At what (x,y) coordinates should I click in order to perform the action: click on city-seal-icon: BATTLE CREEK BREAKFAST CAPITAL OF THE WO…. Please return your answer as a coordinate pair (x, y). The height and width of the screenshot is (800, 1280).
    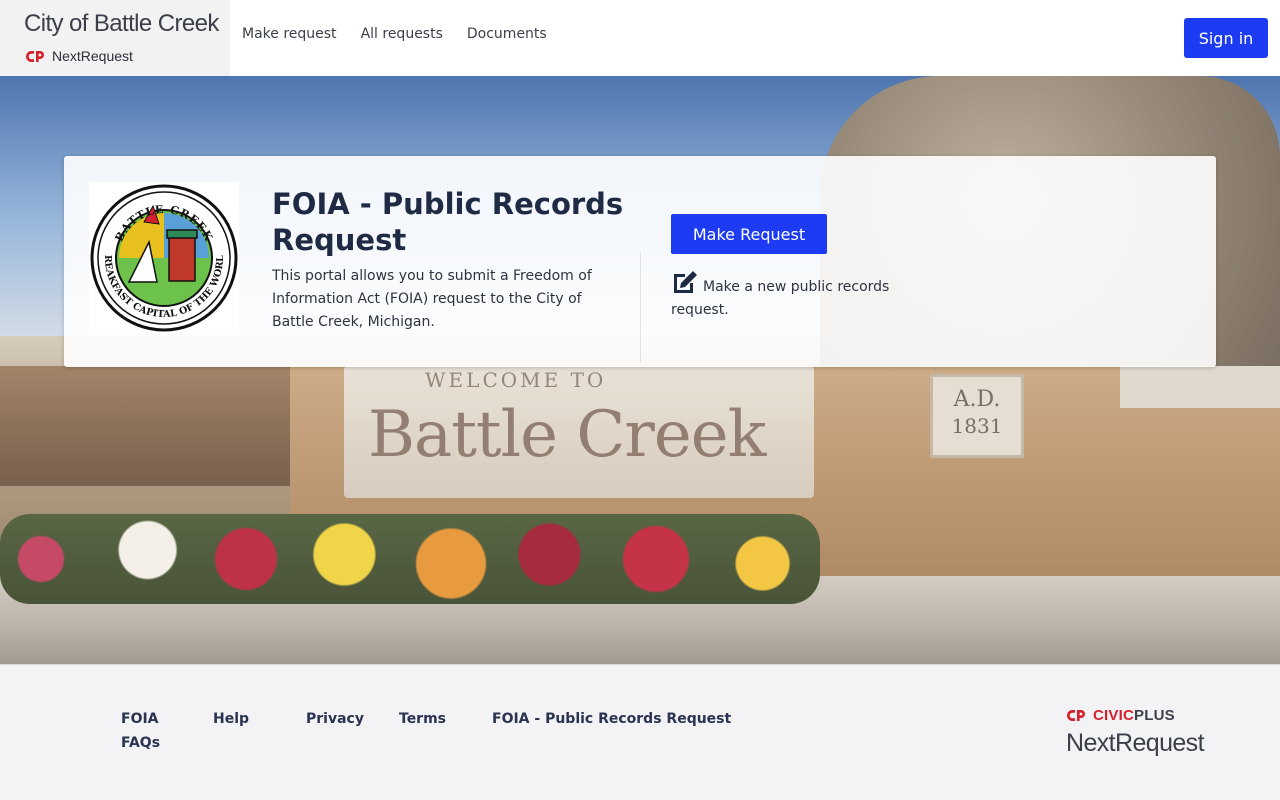
    Looking at the image, I should click on (161, 253).